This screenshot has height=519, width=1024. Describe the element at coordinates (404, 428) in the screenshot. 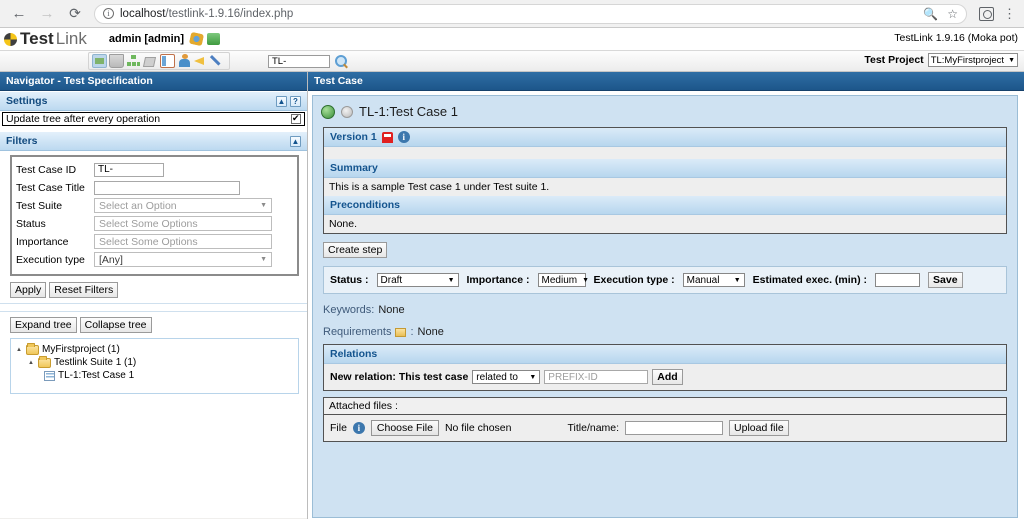

I see `choose-file-button: Choose File` at that location.